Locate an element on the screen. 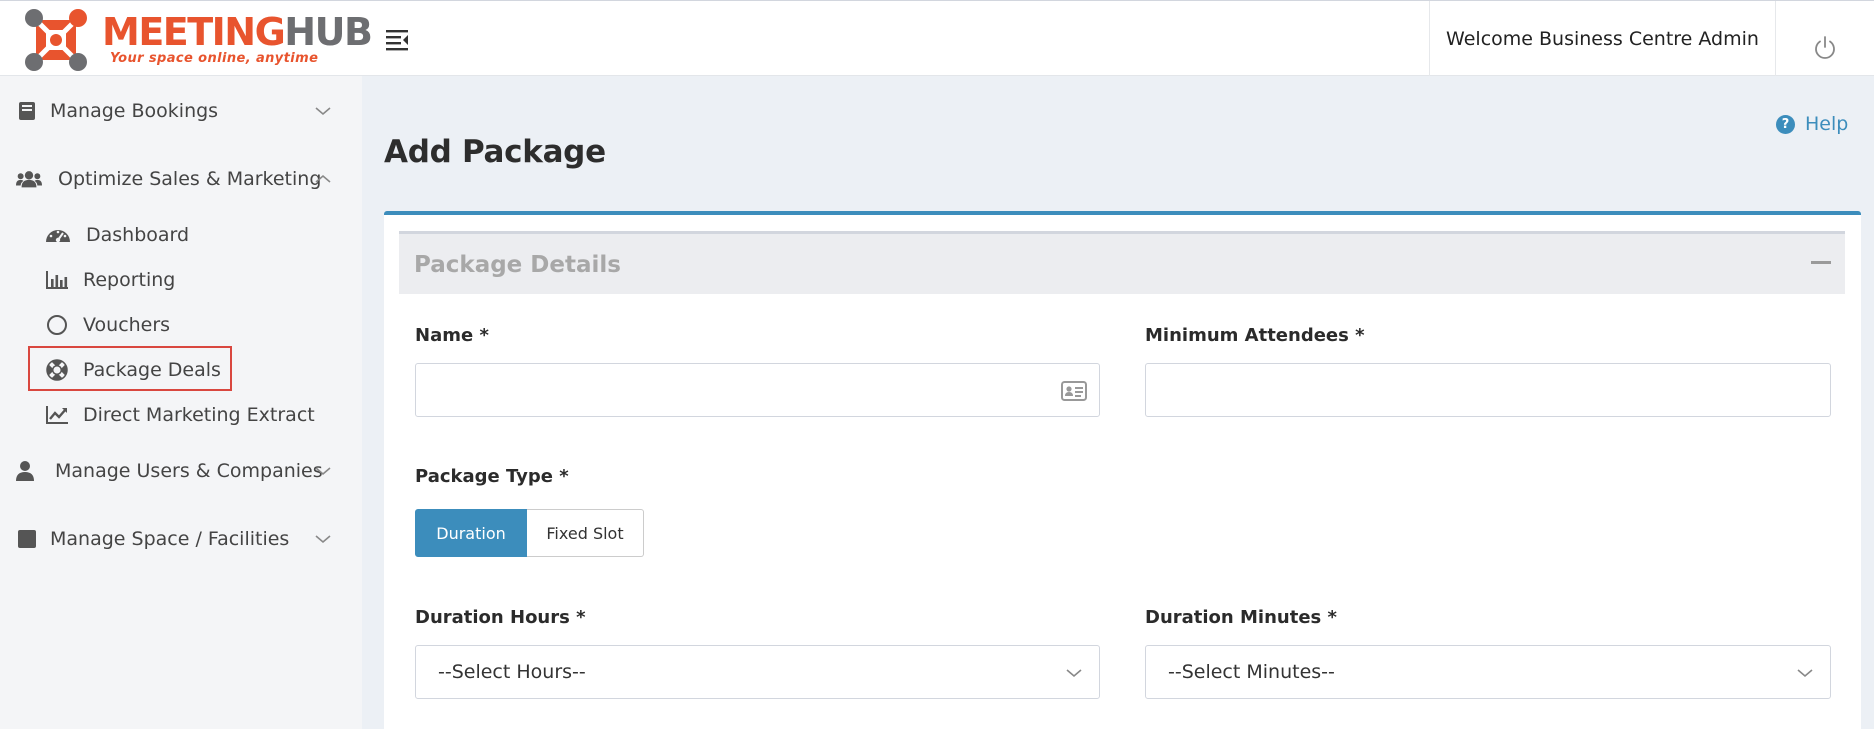  book-icon is located at coordinates (27, 111).